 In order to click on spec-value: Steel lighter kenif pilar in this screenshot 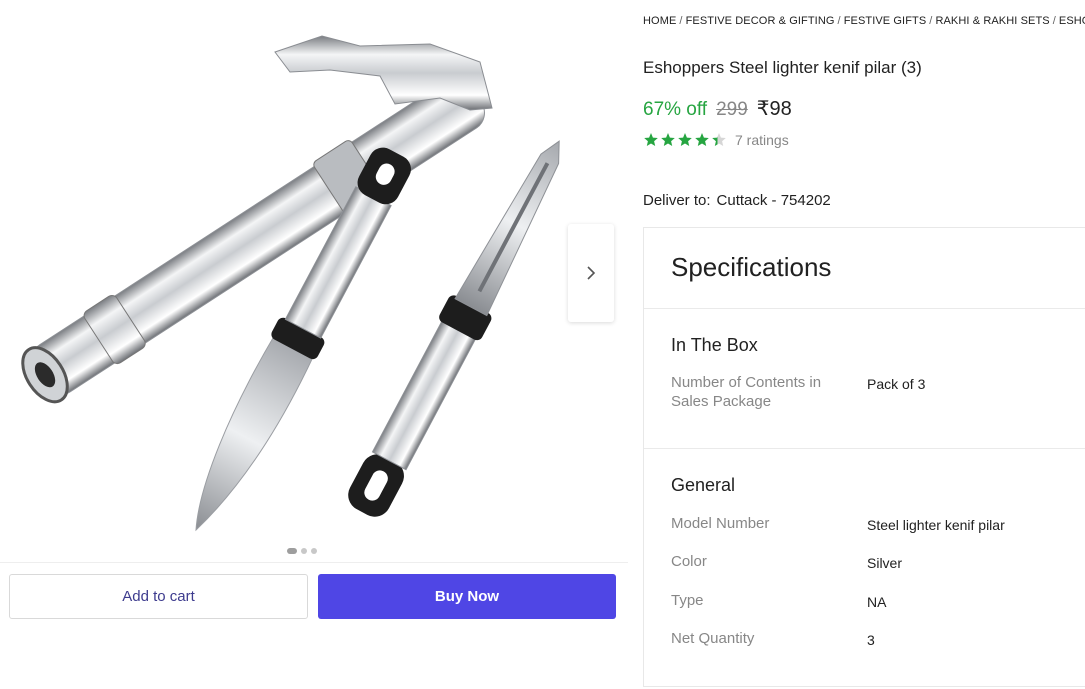, I will do `click(936, 525)`.